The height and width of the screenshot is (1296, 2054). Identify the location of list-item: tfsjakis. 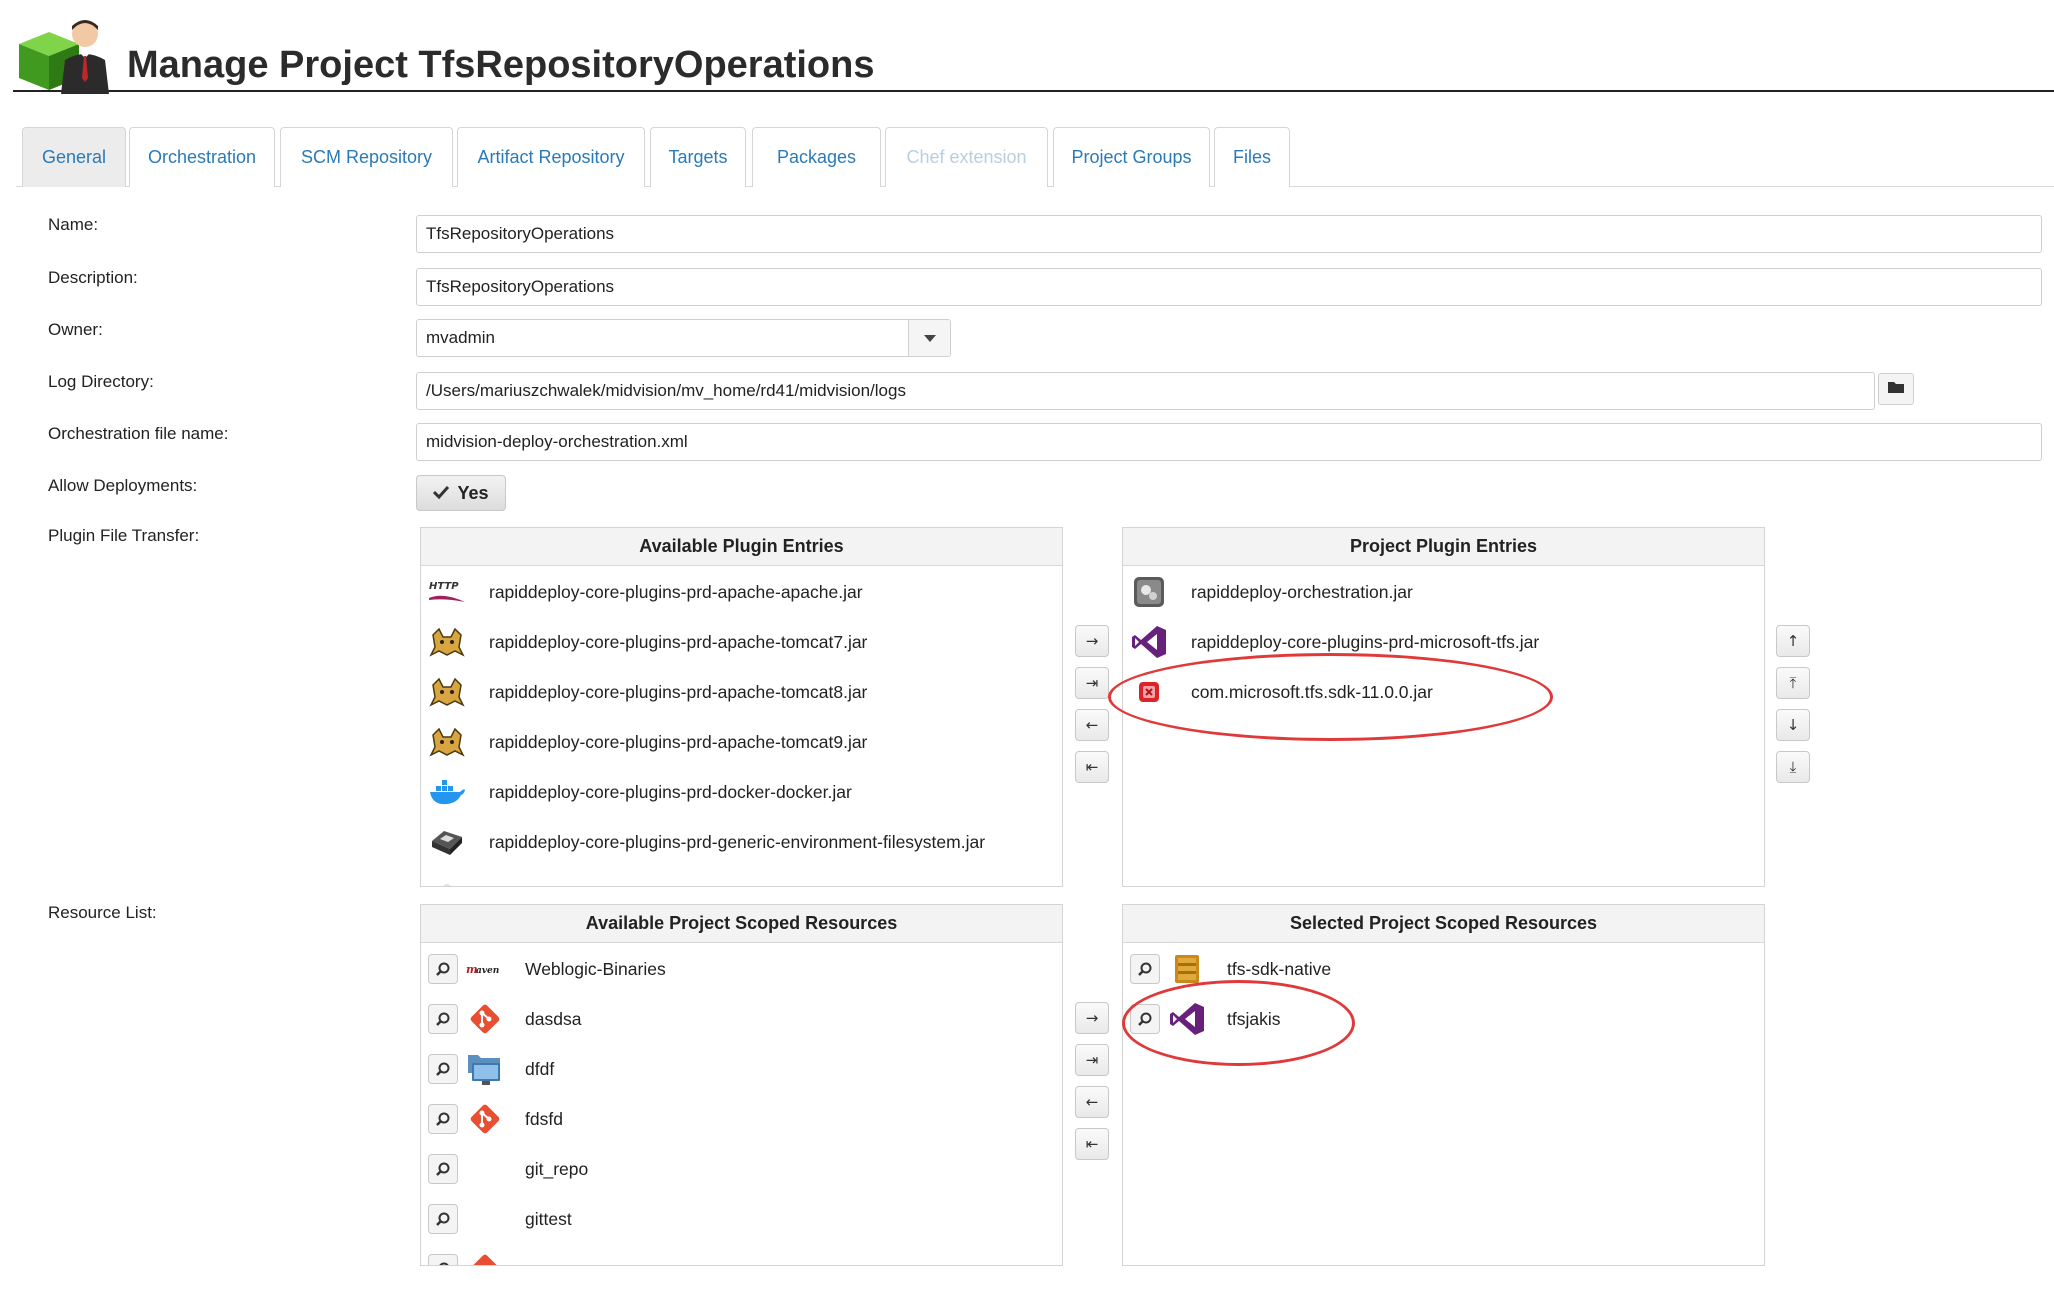
(1443, 1019).